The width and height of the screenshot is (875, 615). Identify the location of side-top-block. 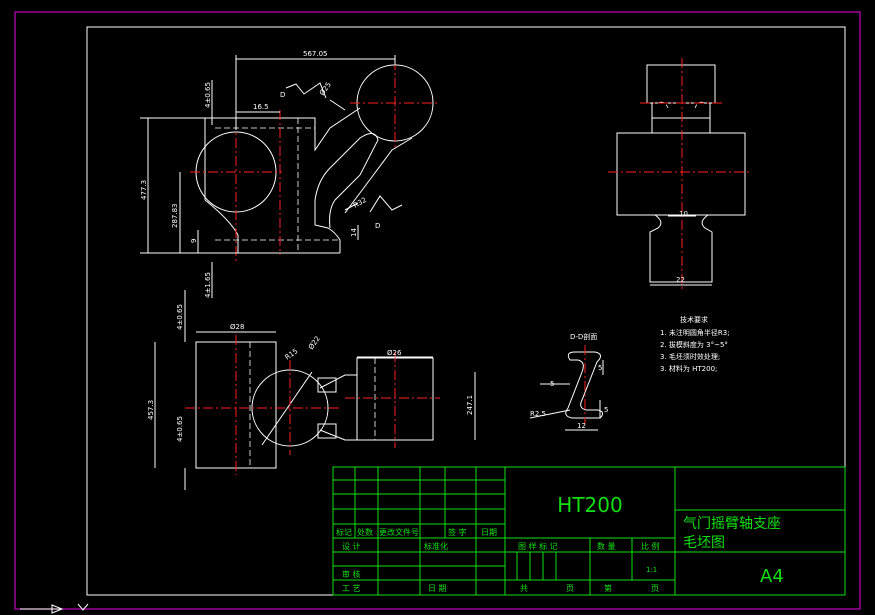
(681, 84).